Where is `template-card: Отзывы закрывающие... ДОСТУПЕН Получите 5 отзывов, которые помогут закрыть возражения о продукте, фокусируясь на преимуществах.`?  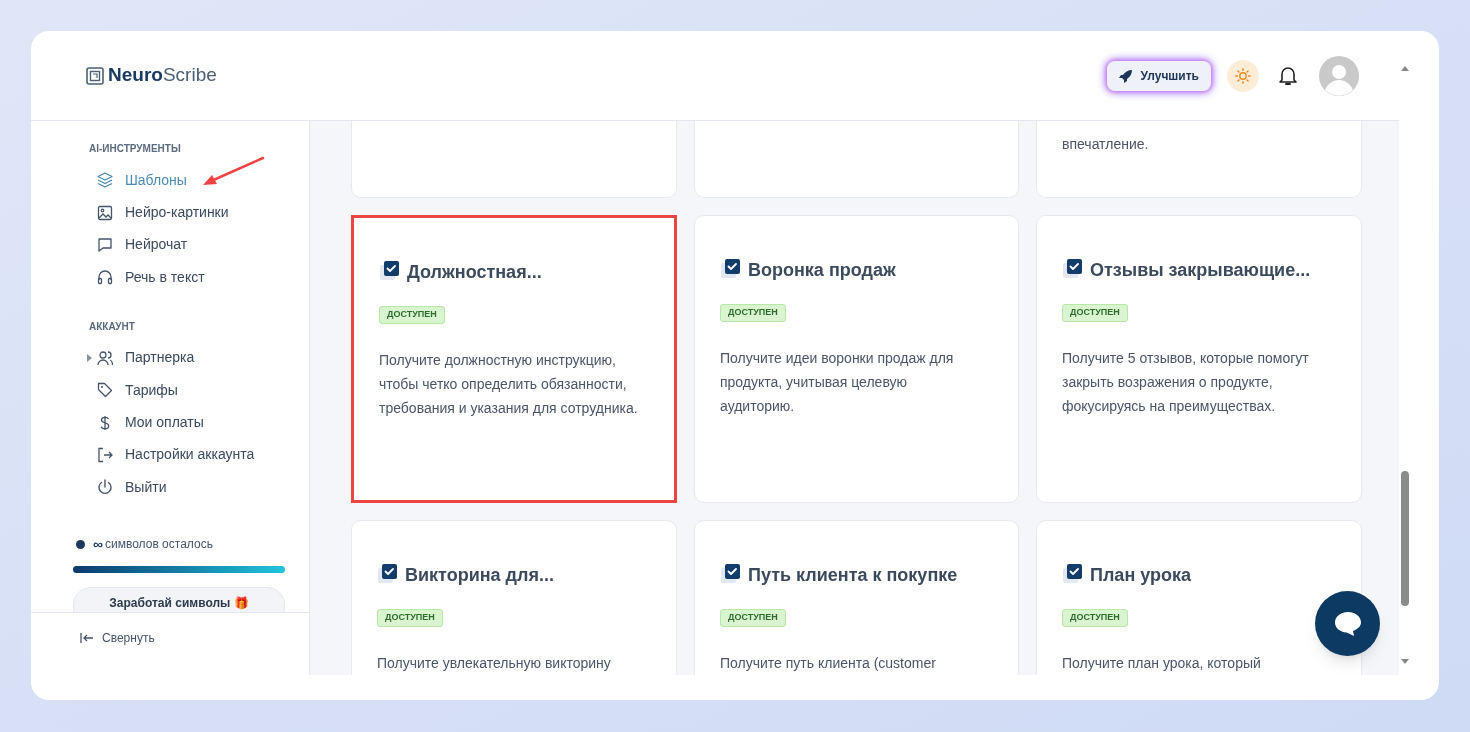 template-card: Отзывы закрывающие... ДОСТУПЕН Получите 5 отзывов, которые помогут закрыть возражения о продукте, фокусируясь на преимуществах. is located at coordinates (1199, 359).